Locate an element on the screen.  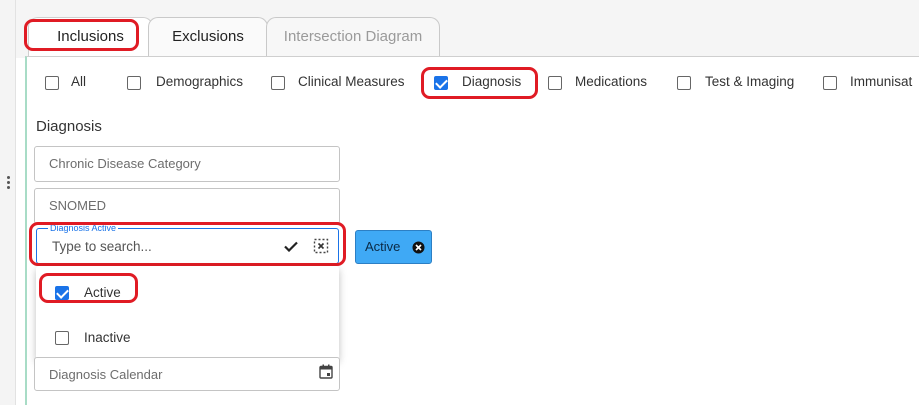
dropdown-option-inactive: Inactive is located at coordinates (187, 336).